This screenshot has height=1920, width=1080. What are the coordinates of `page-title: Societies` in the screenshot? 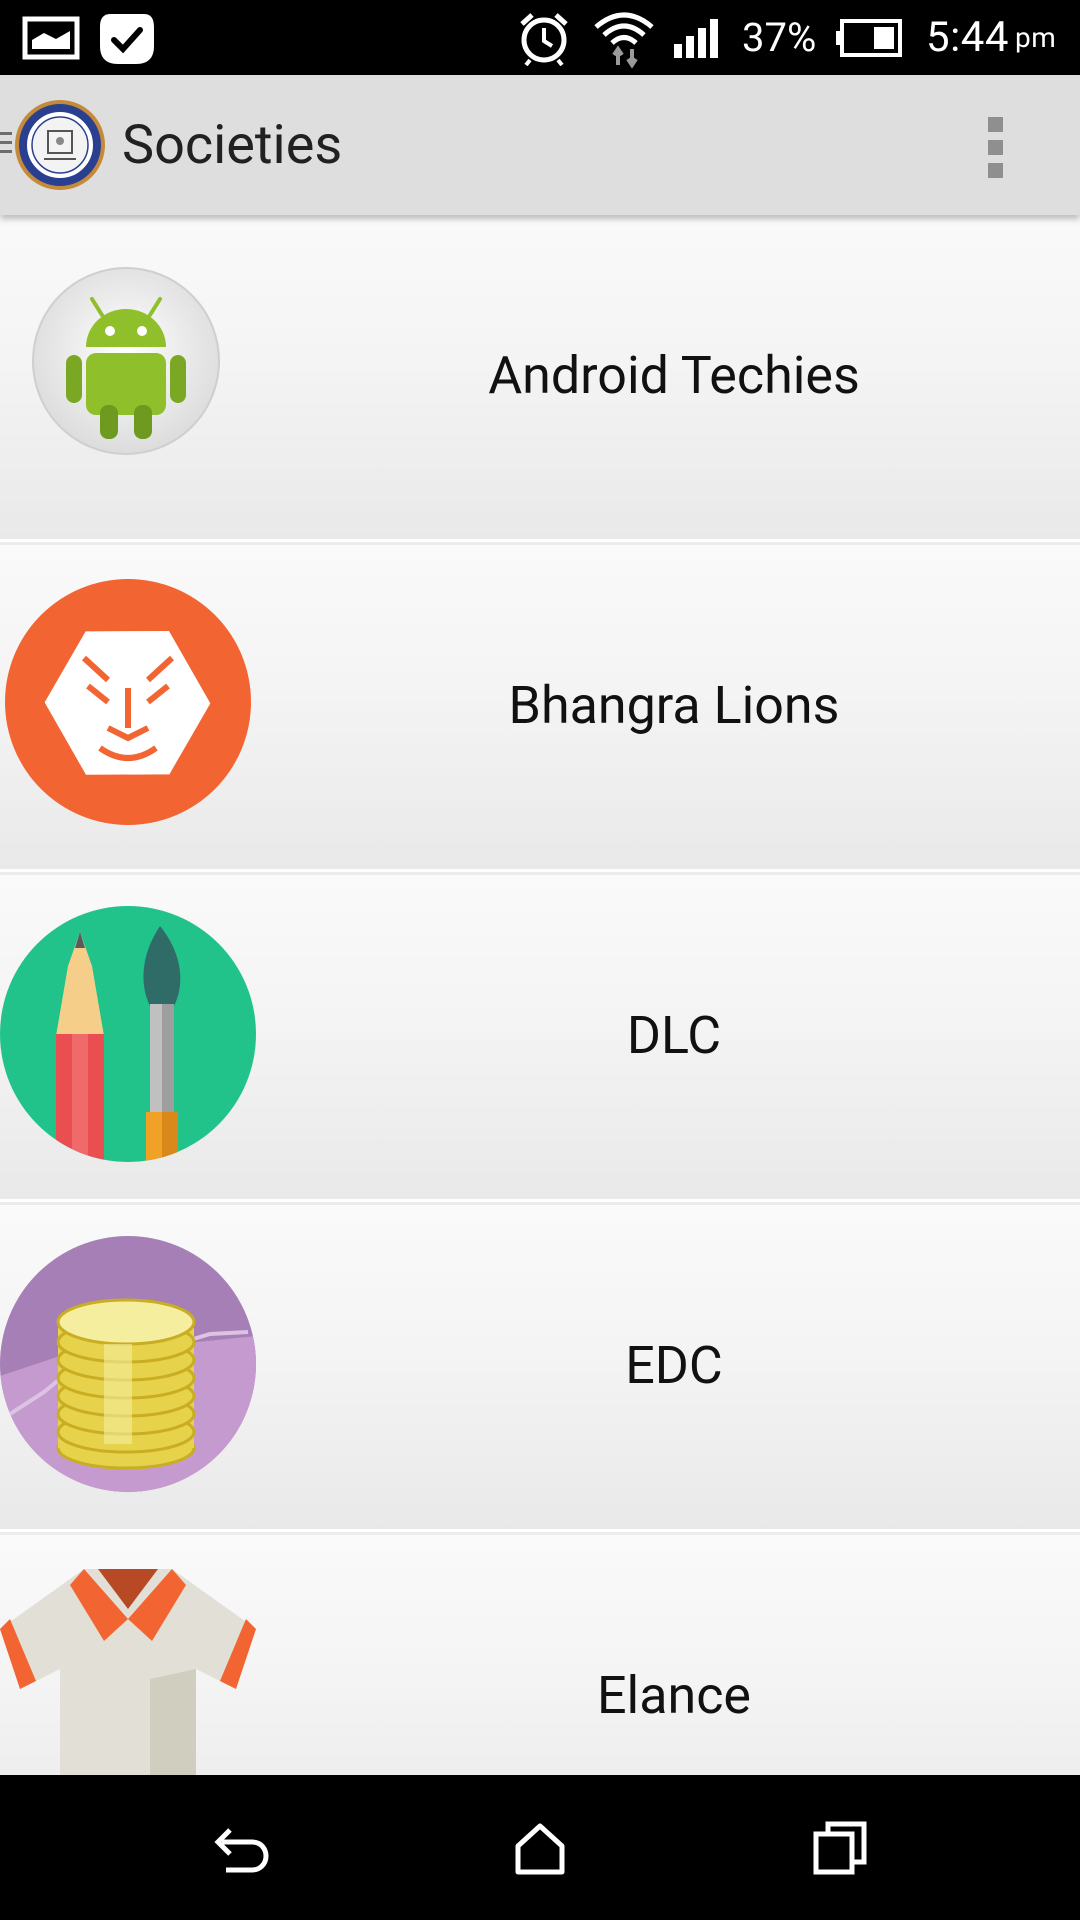 It's located at (232, 145).